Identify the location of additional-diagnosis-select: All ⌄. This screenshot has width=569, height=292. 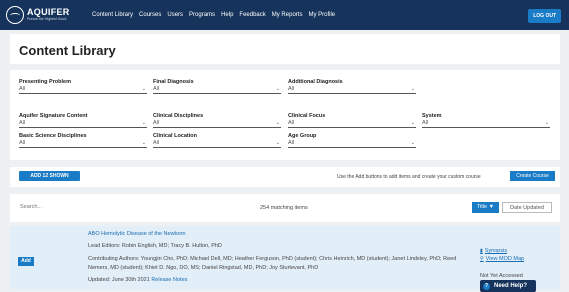
(352, 90).